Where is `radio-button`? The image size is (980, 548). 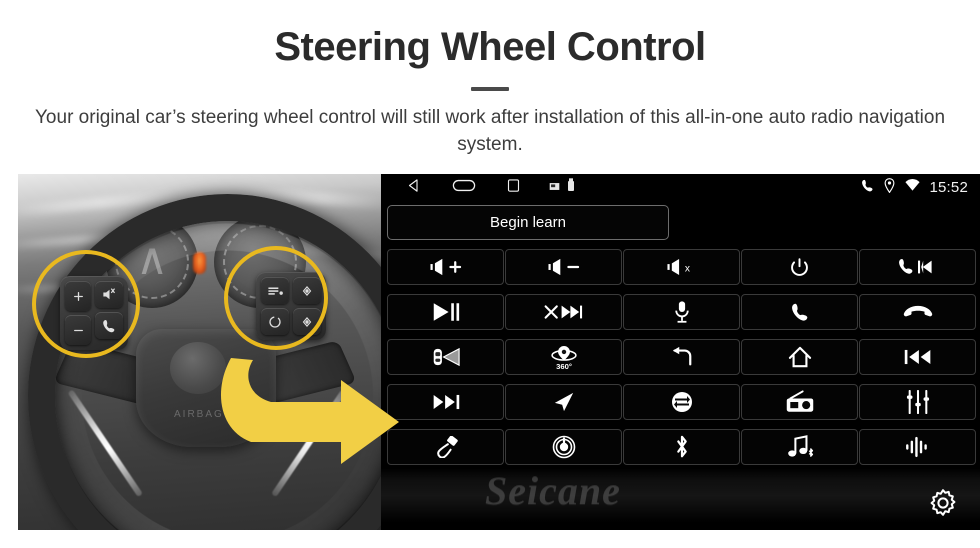 radio-button is located at coordinates (799, 402).